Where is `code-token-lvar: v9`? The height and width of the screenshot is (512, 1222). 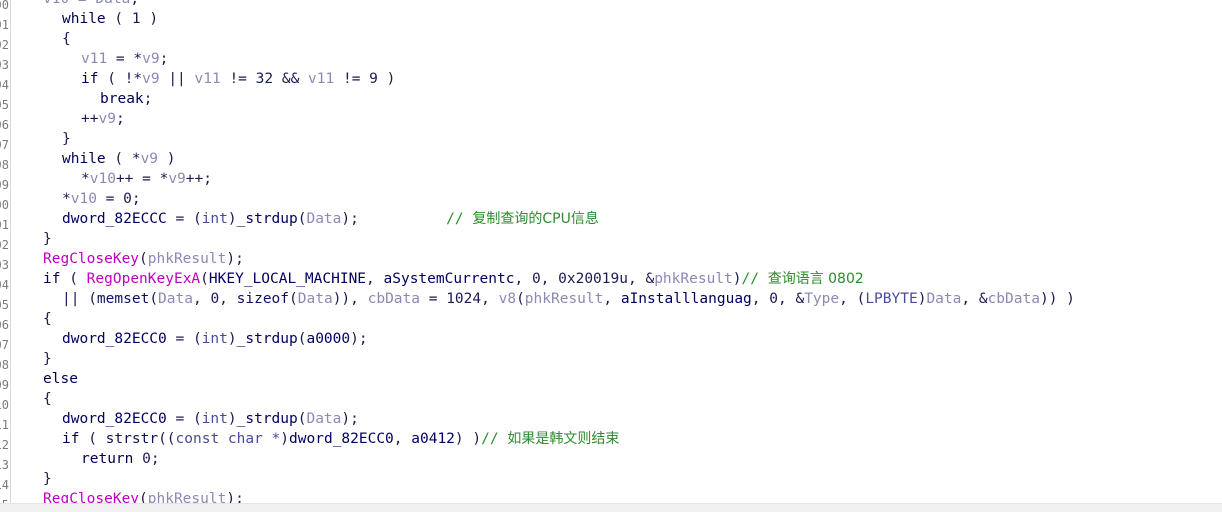 code-token-lvar: v9 is located at coordinates (149, 159).